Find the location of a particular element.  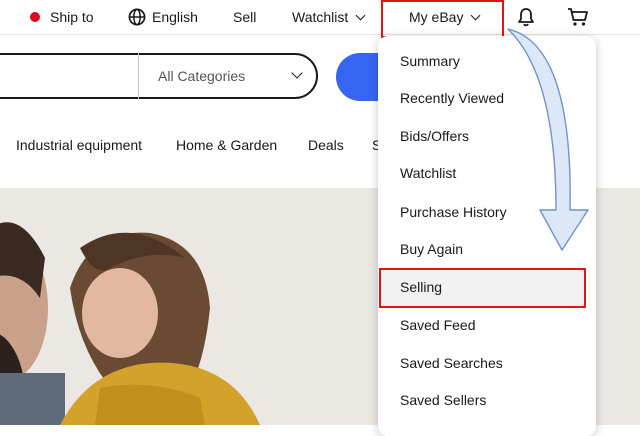

menu-item-saved-searches: Saved Searches is located at coordinates (451, 363).